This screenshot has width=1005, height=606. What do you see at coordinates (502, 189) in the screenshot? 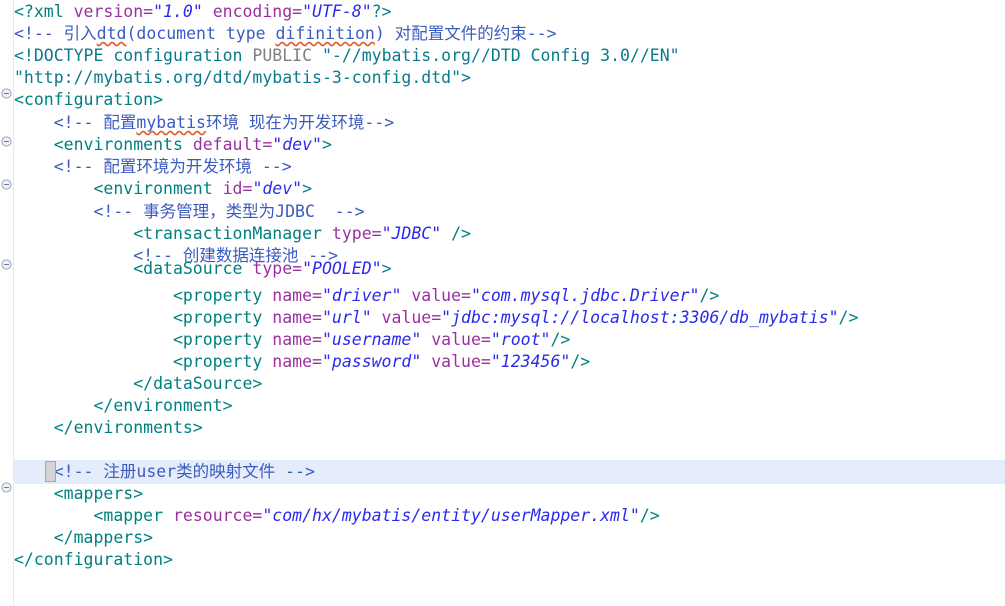
I see `code-line: <environment id="dev">` at bounding box center [502, 189].